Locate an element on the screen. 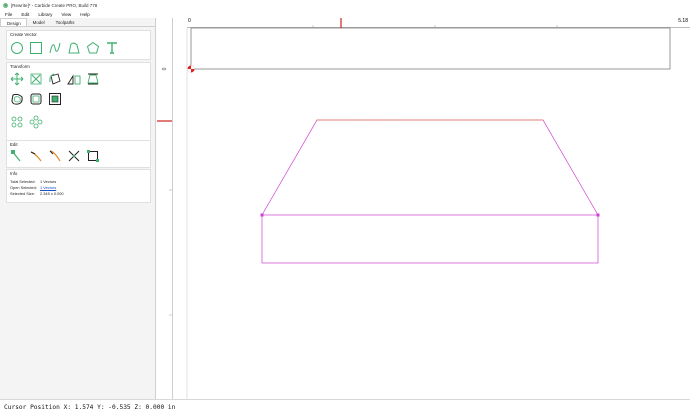 Image resolution: width=690 pixels, height=414 pixels. menu-view: View is located at coordinates (66, 14).